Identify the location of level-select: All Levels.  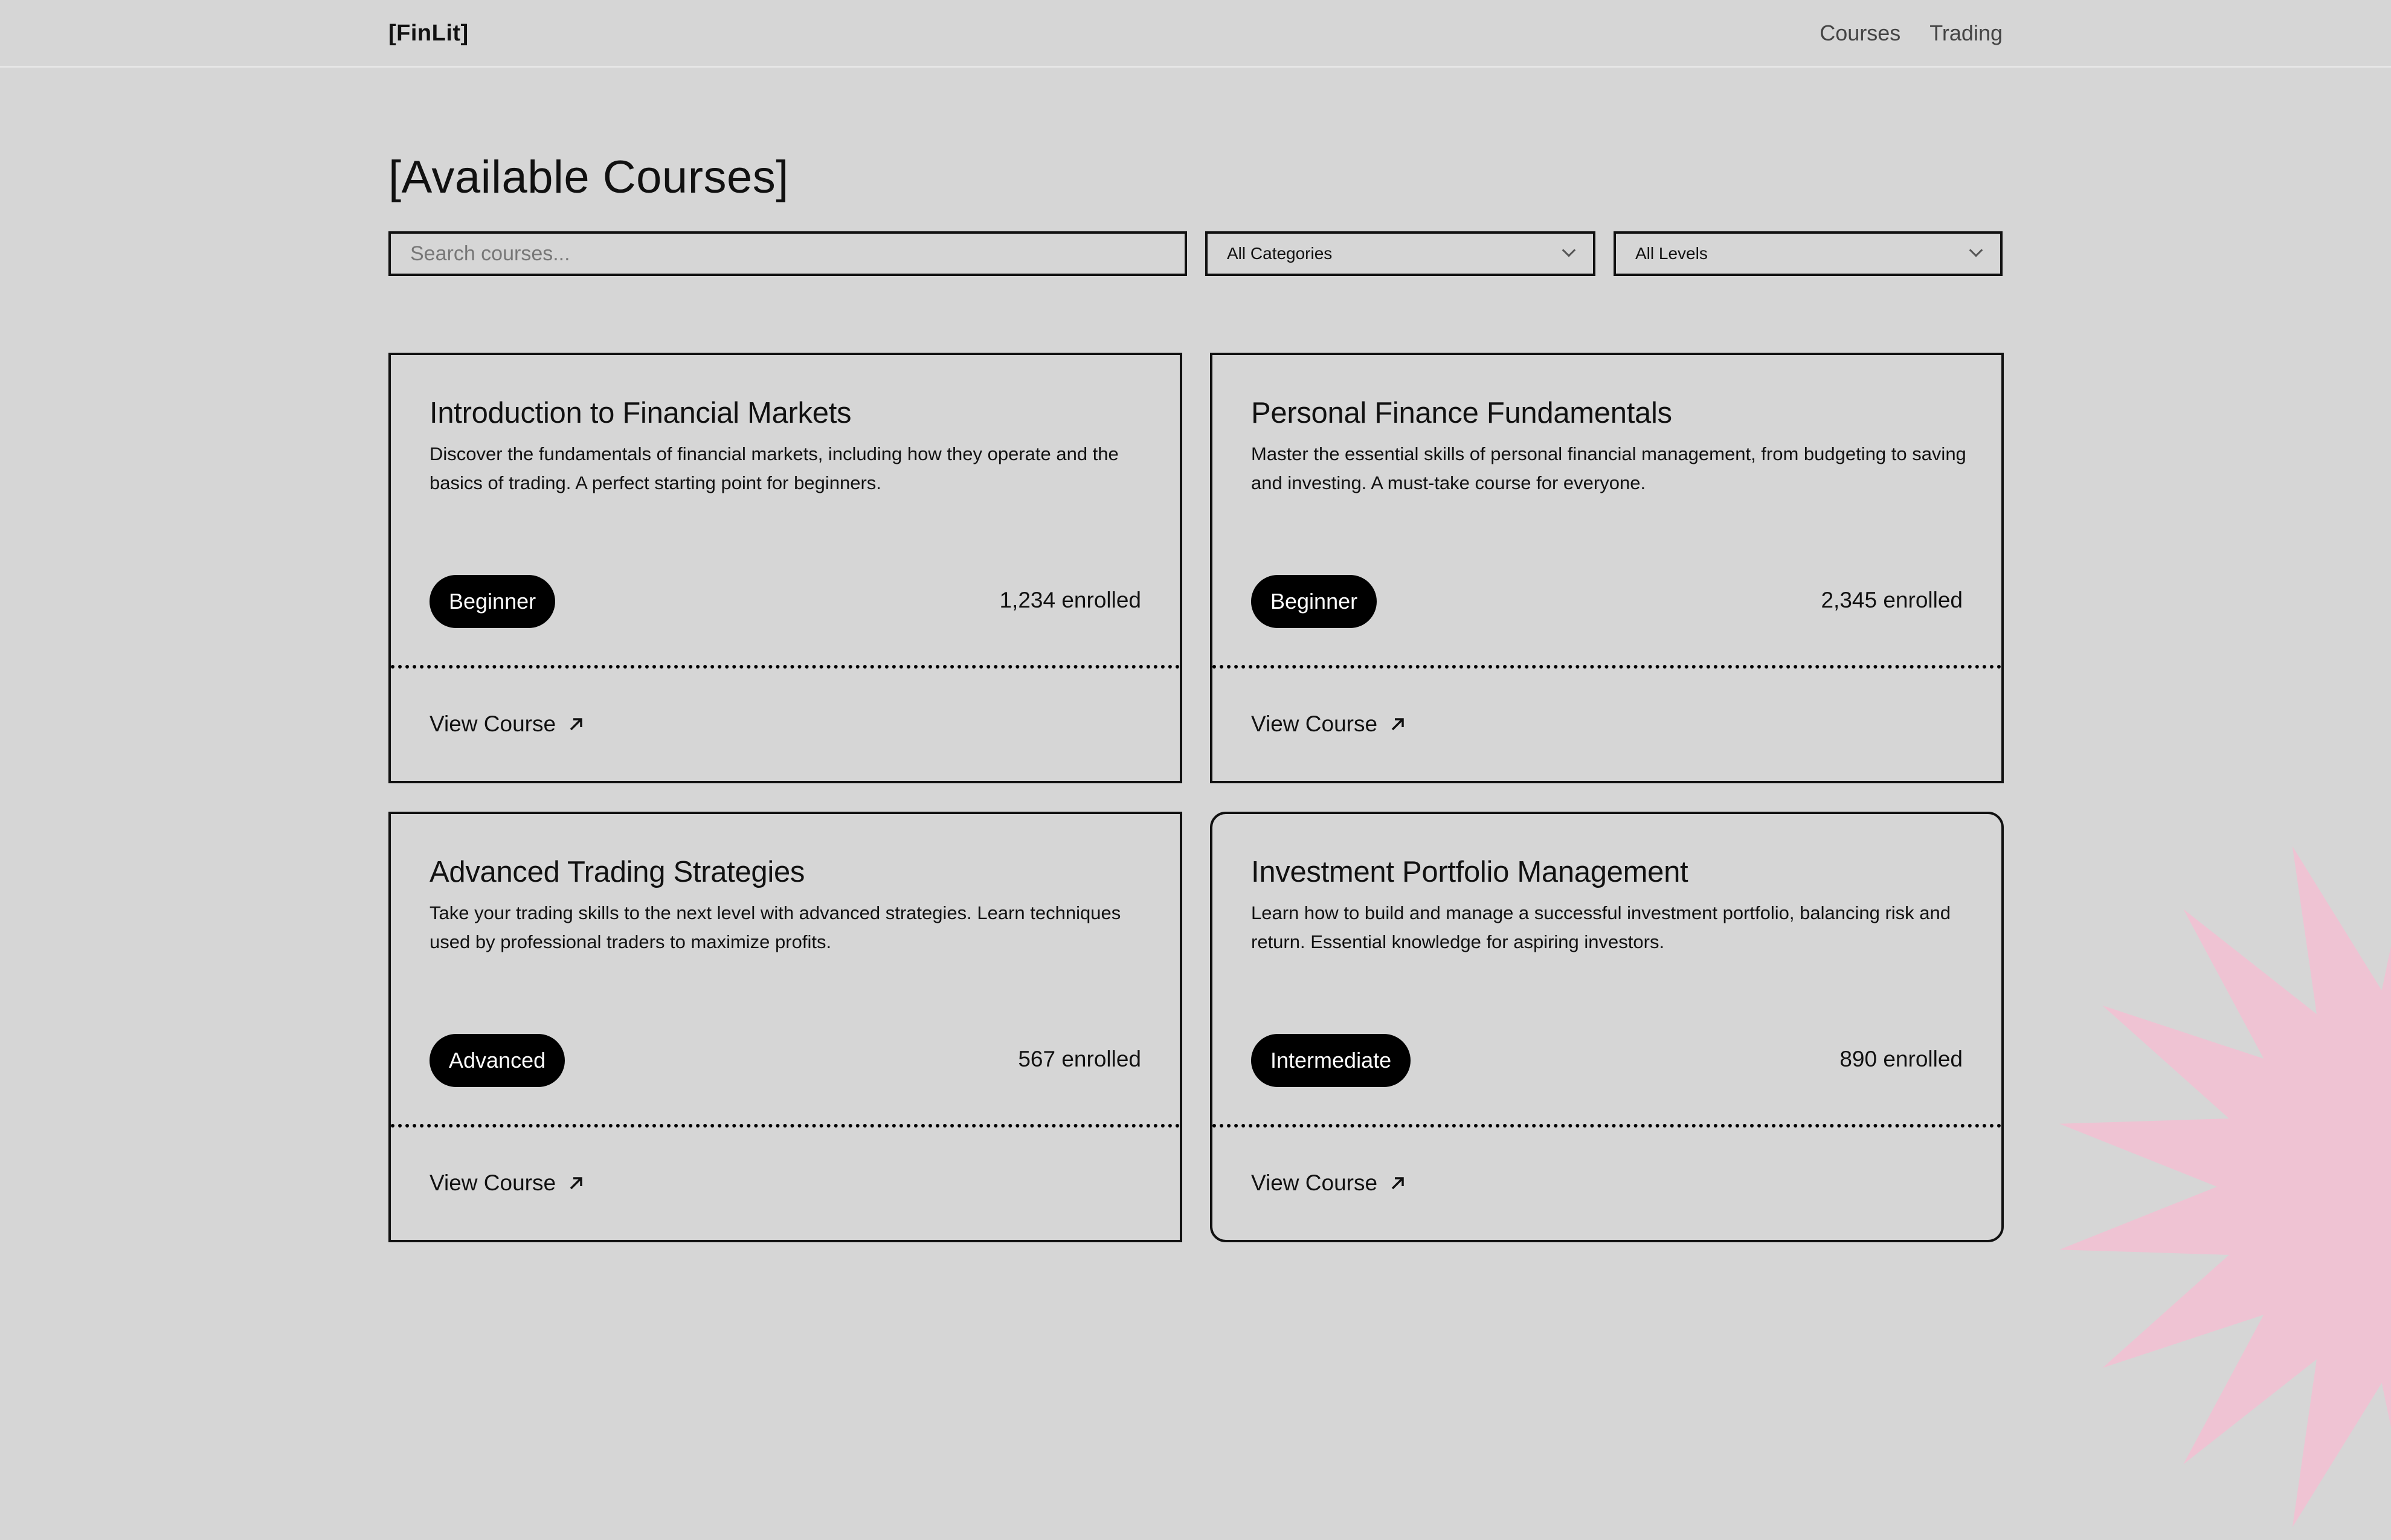
(1808, 253).